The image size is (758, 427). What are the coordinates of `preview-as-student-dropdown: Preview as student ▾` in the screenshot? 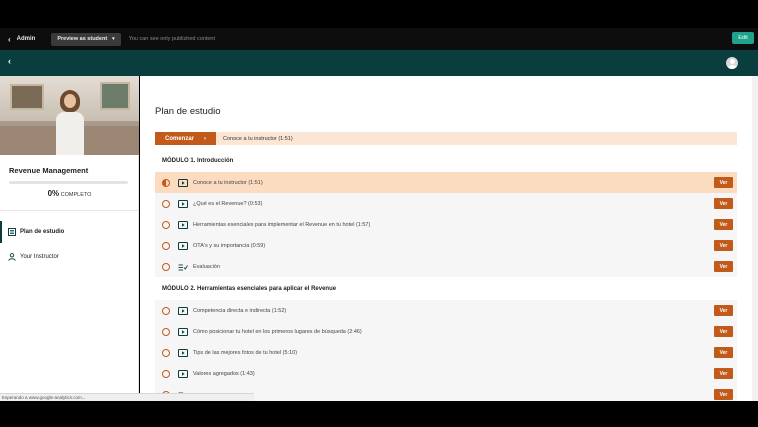 It's located at (86, 39).